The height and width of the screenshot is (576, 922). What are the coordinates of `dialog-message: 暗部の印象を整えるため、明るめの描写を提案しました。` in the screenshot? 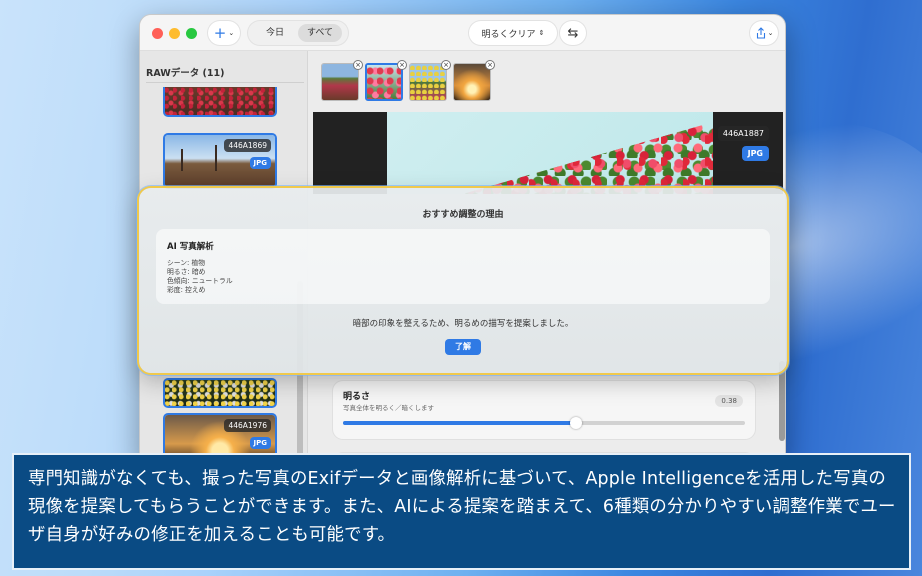 It's located at (463, 324).